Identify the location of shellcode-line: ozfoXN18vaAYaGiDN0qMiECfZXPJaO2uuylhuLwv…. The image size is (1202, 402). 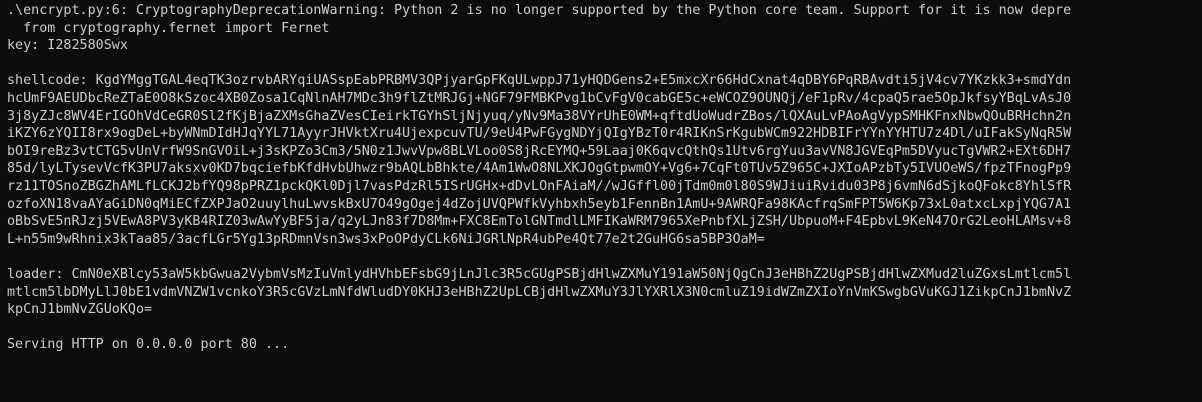
(539, 204).